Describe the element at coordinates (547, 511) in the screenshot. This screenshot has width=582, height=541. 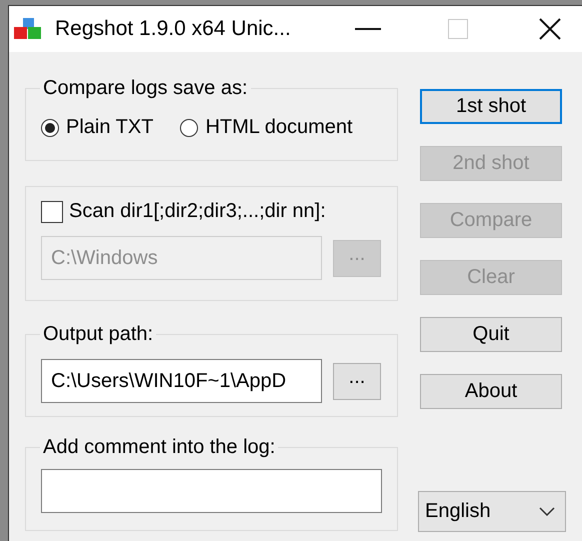
I see `chevron-icon` at that location.